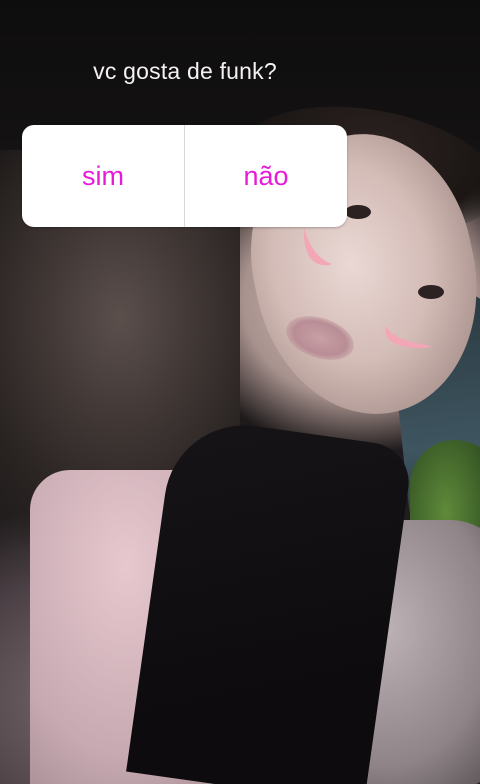 The width and height of the screenshot is (480, 784). Describe the element at coordinates (431, 292) in the screenshot. I see `eye-right` at that location.